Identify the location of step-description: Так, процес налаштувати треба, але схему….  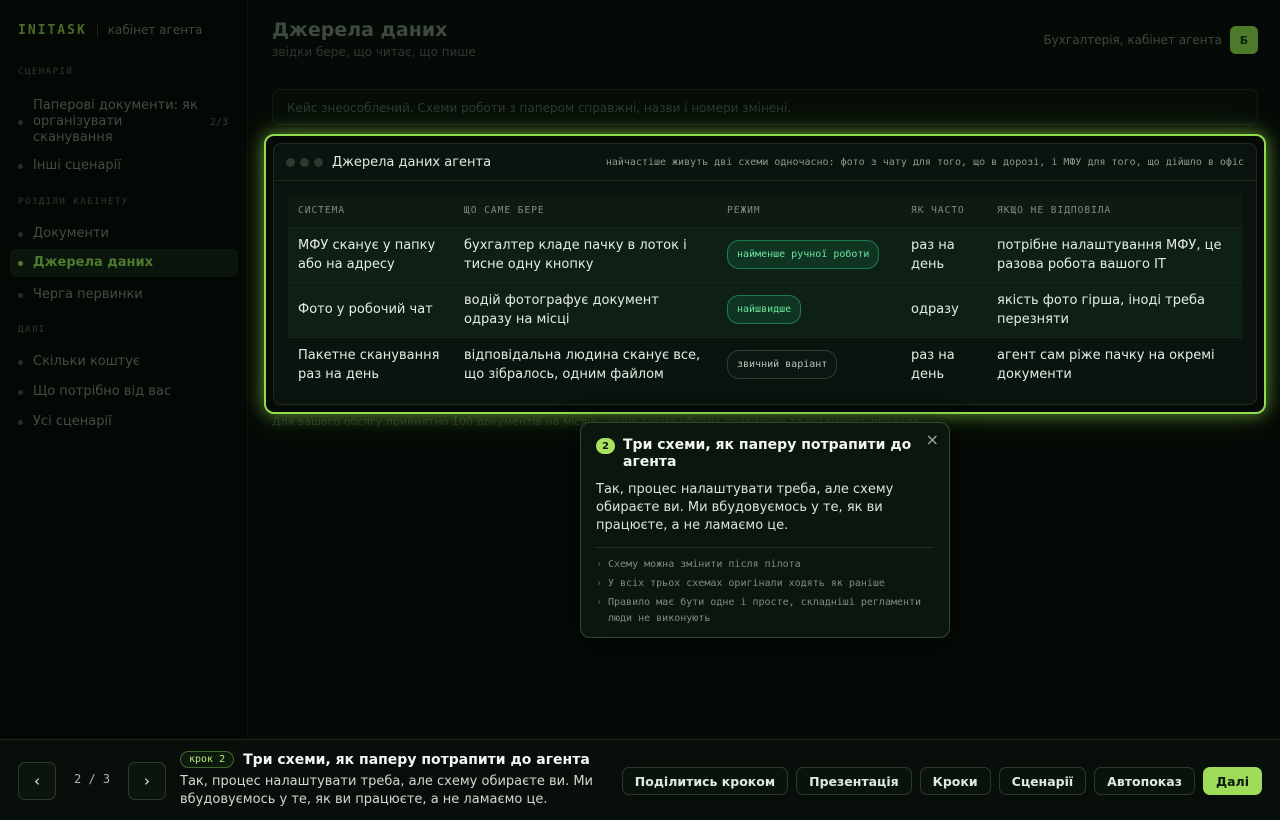
(387, 790).